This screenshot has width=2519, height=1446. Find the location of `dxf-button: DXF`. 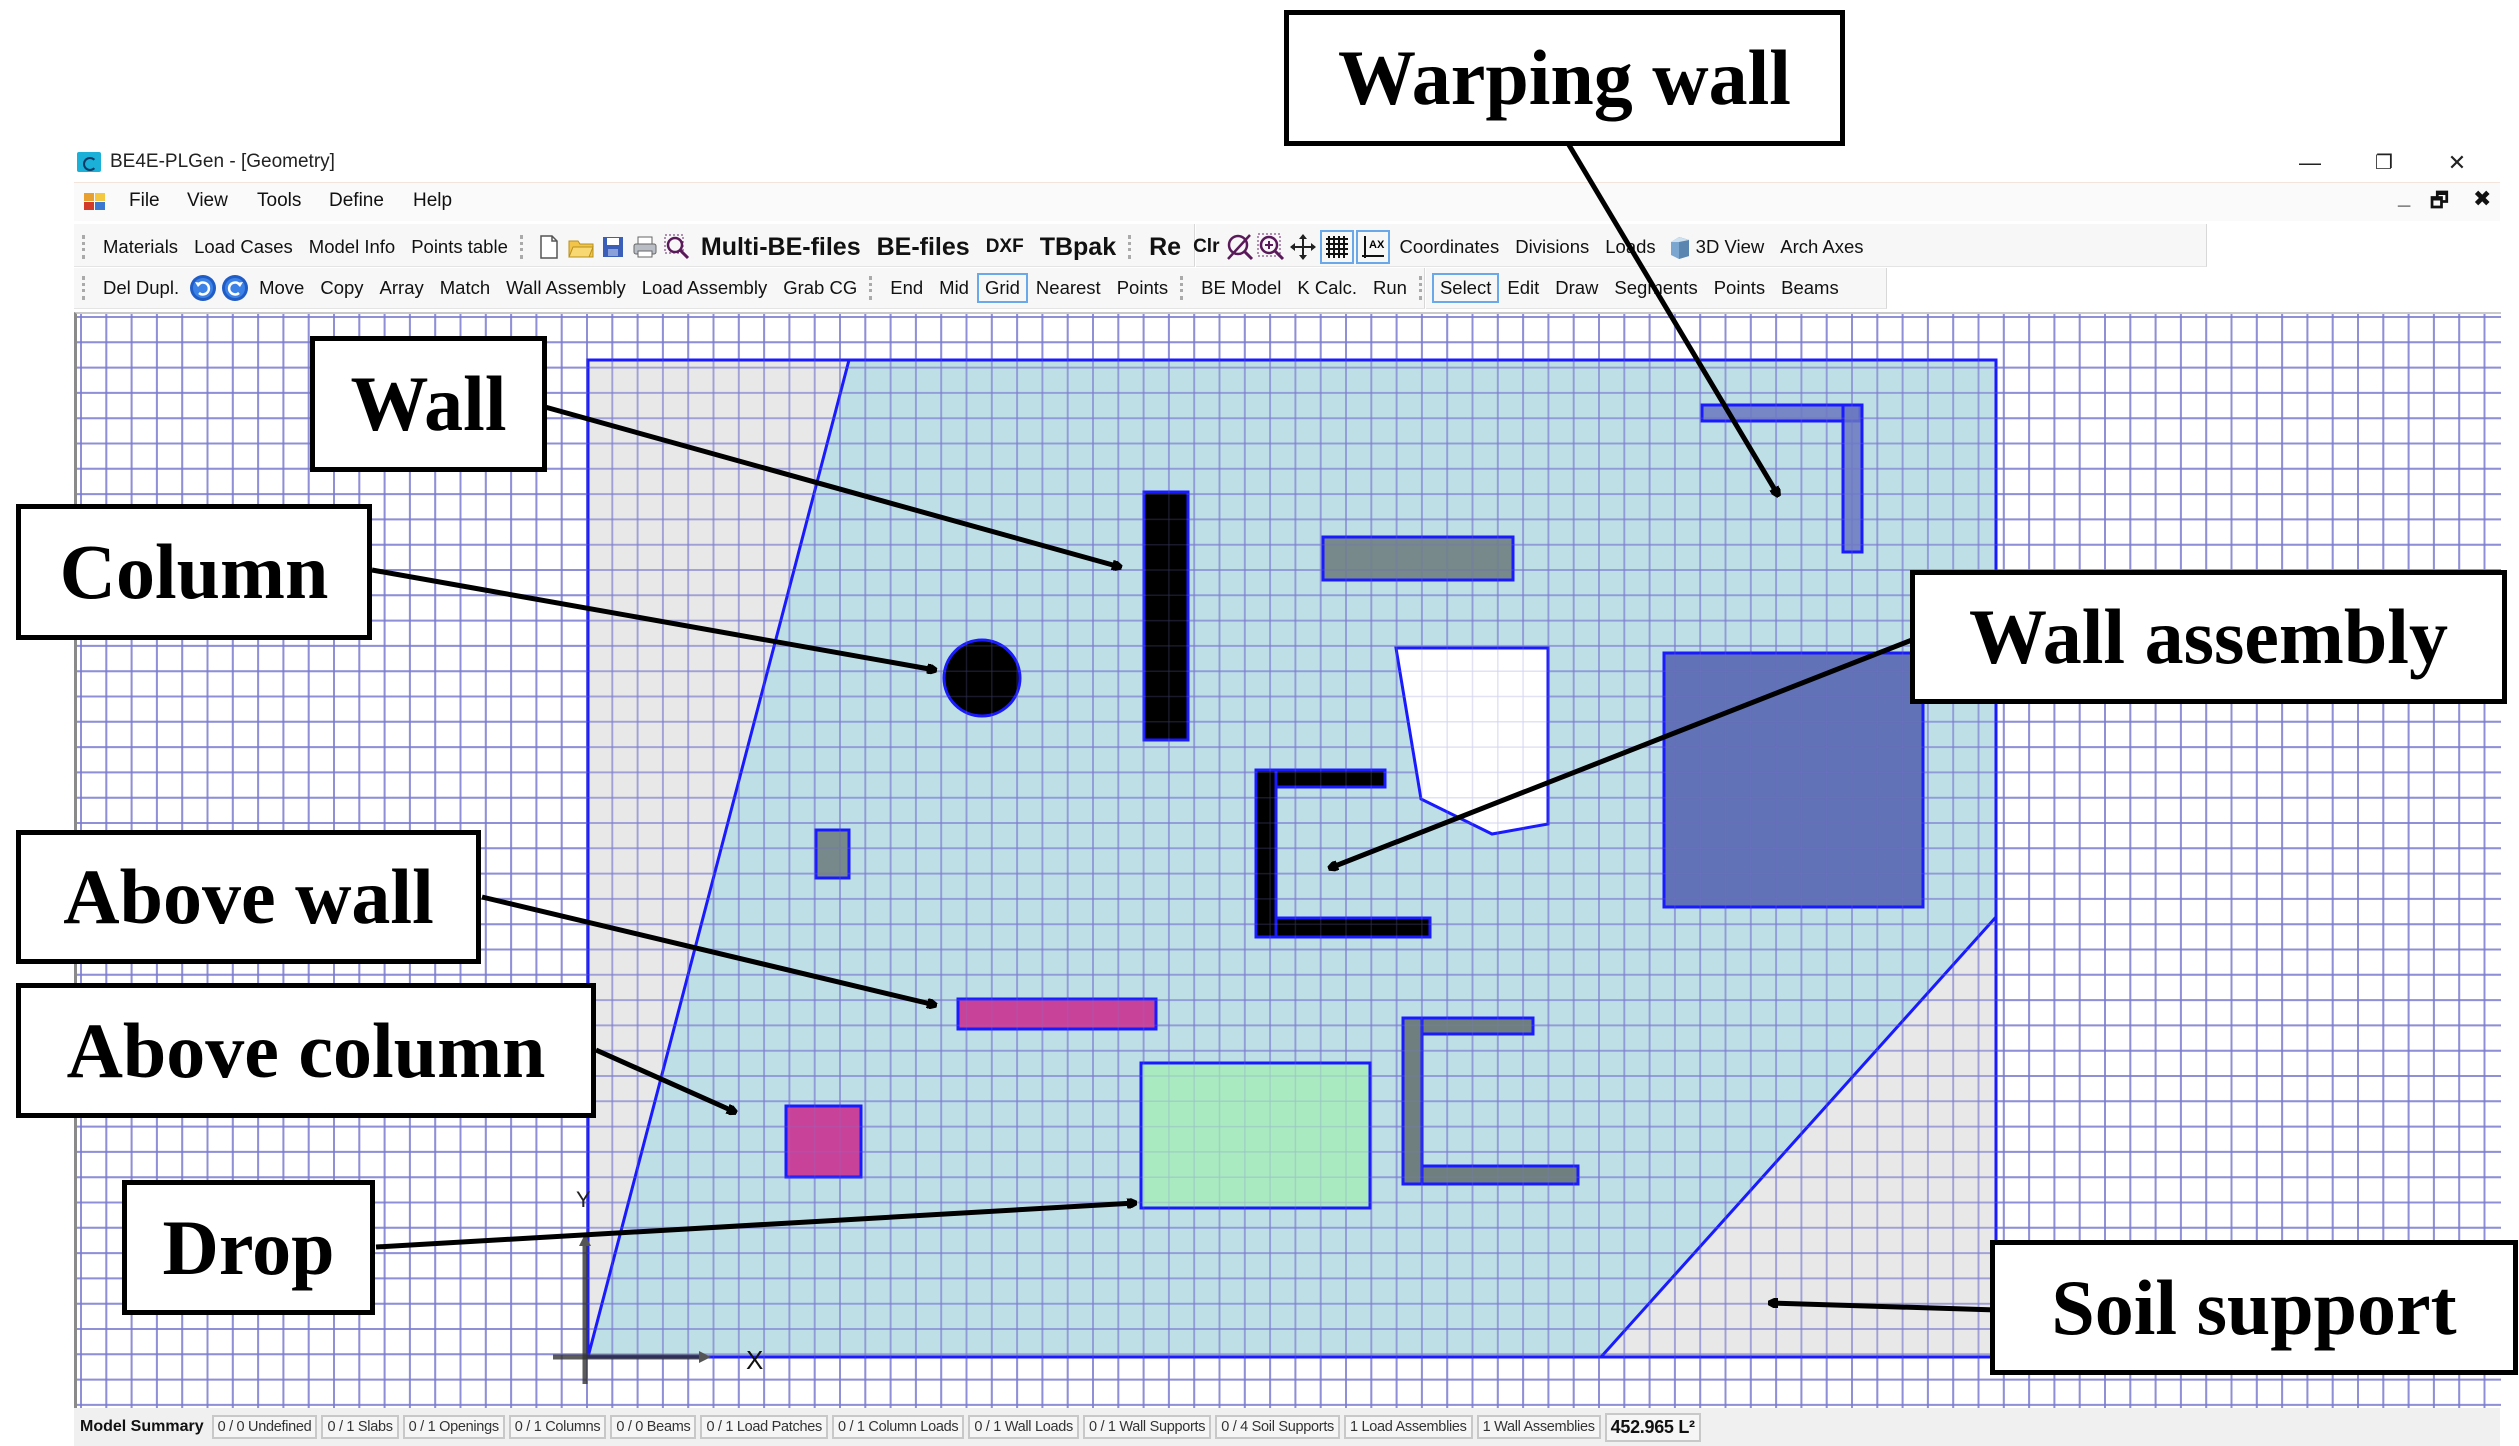

dxf-button: DXF is located at coordinates (1005, 247).